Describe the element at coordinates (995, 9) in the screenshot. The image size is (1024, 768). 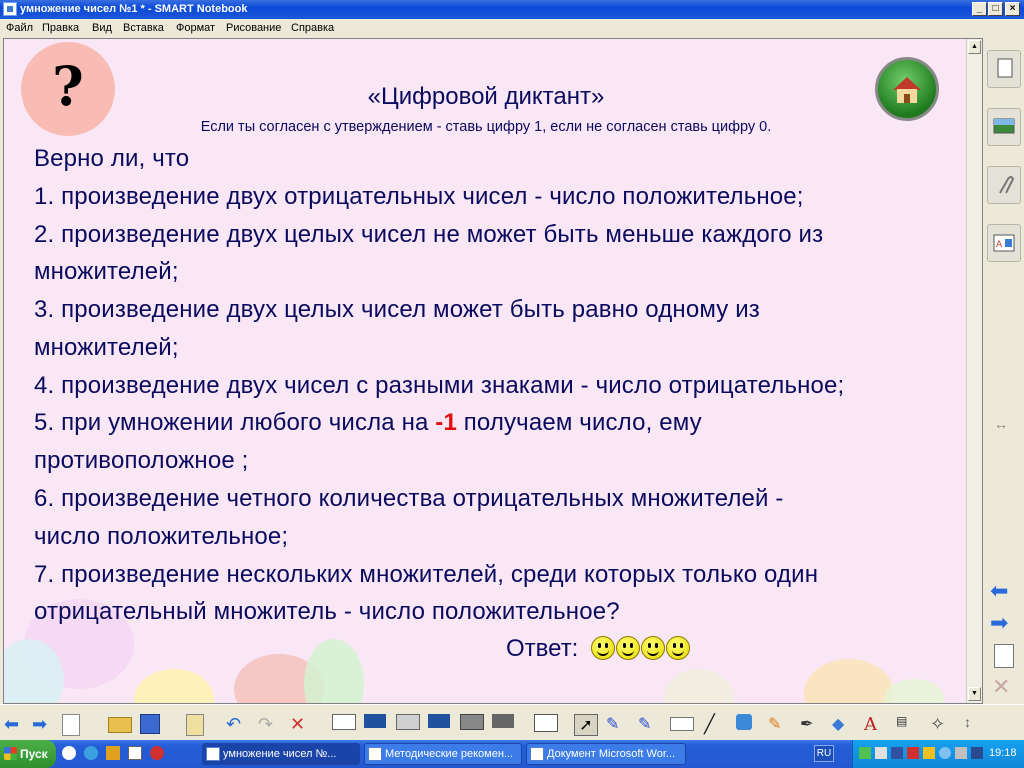
I see `maximize-button: □` at that location.